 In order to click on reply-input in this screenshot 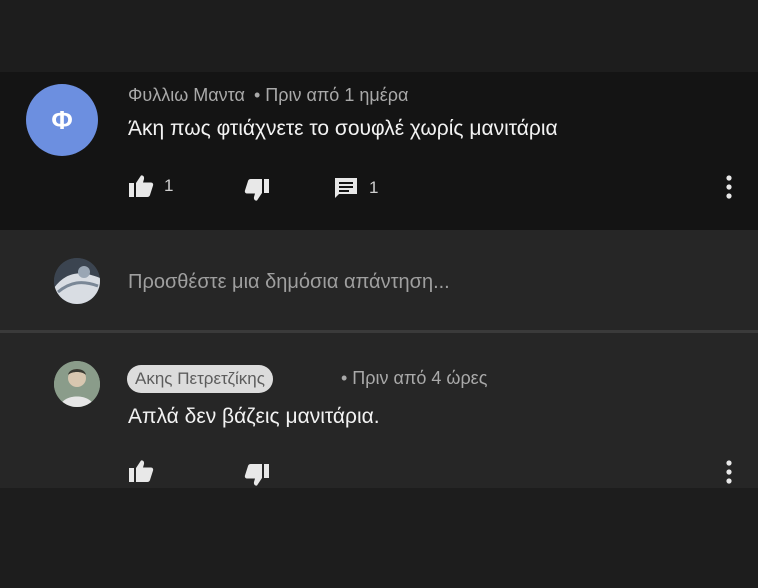, I will do `click(418, 282)`.